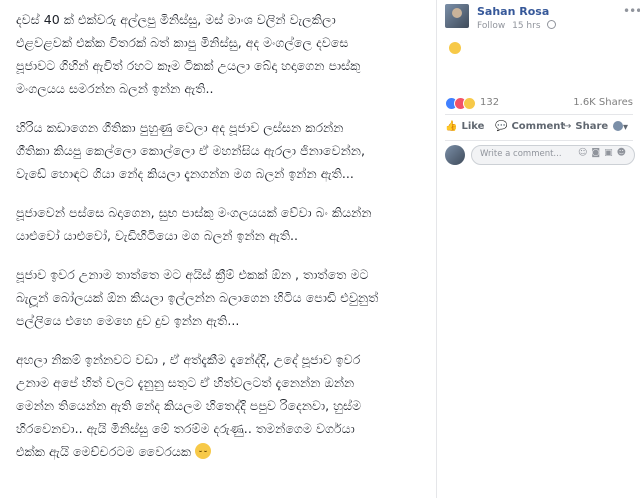 The height and width of the screenshot is (498, 640). Describe the element at coordinates (592, 126) in the screenshot. I see `share-label: Share` at that location.